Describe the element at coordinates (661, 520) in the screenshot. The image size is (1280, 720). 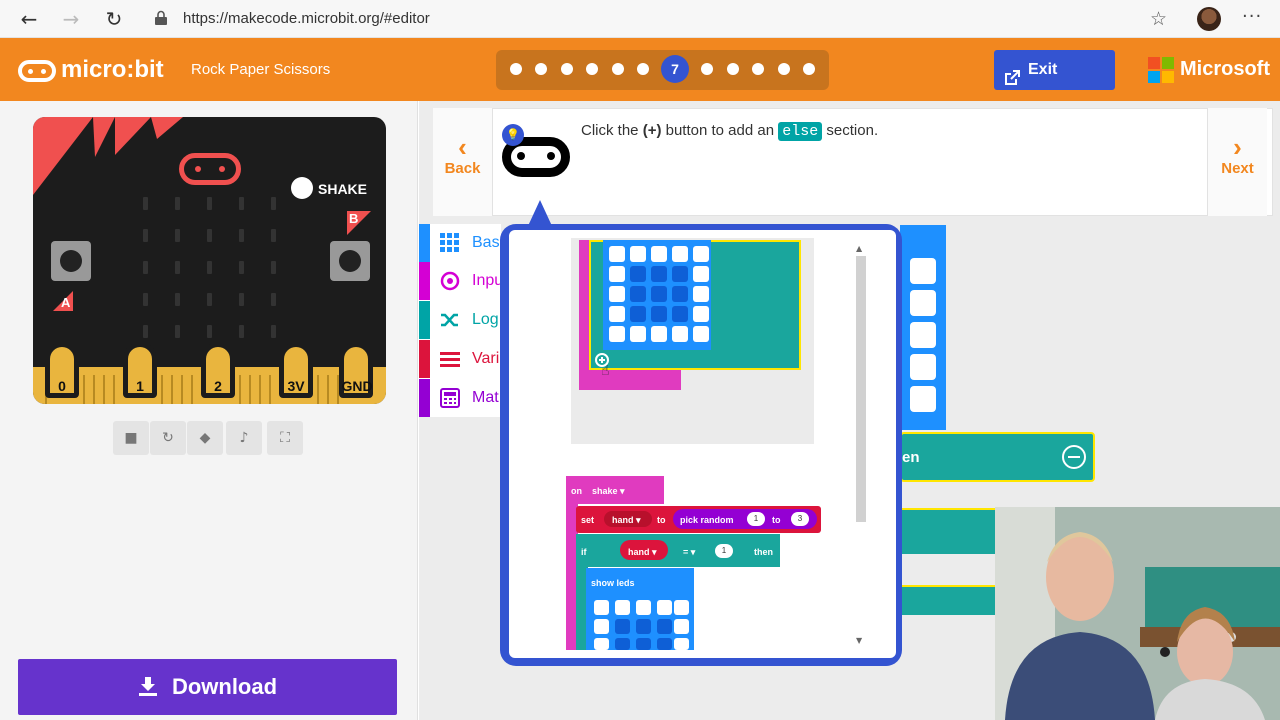
I see `code-to: to` at that location.